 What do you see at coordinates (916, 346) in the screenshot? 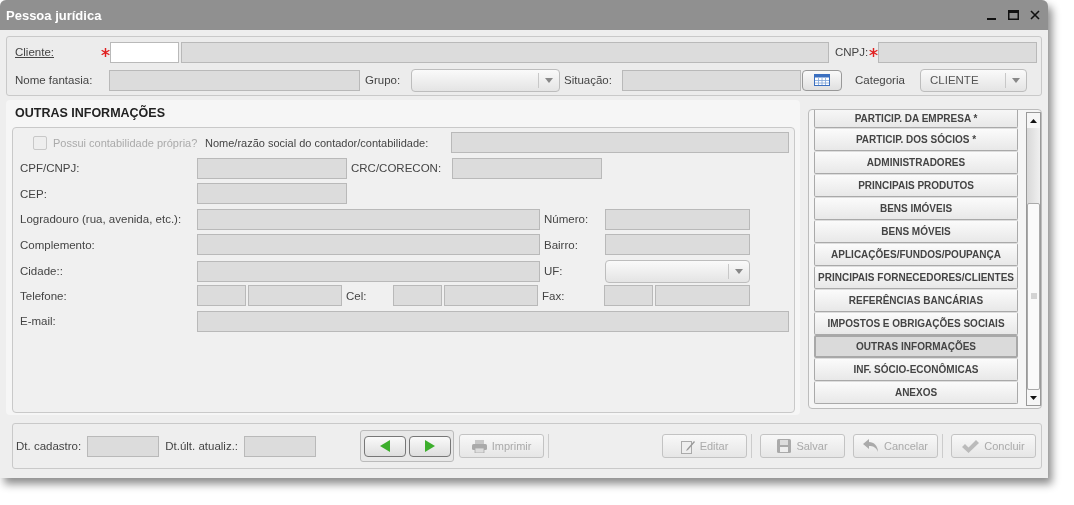
I see `section-list-item: OUTRAS INFORMAÇÕES` at bounding box center [916, 346].